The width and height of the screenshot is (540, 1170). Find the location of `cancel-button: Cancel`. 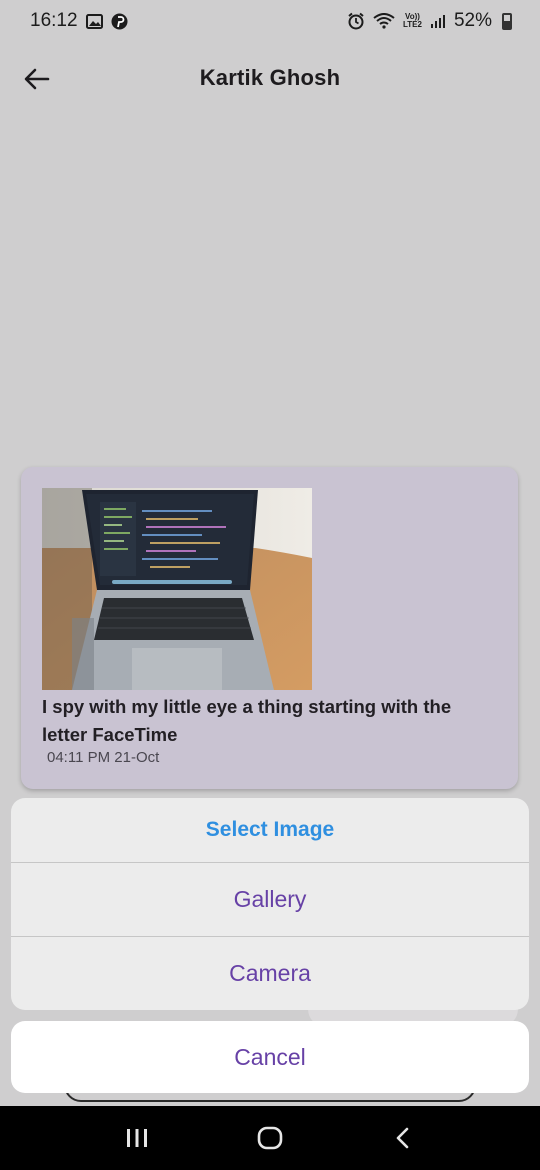

cancel-button: Cancel is located at coordinates (270, 1057).